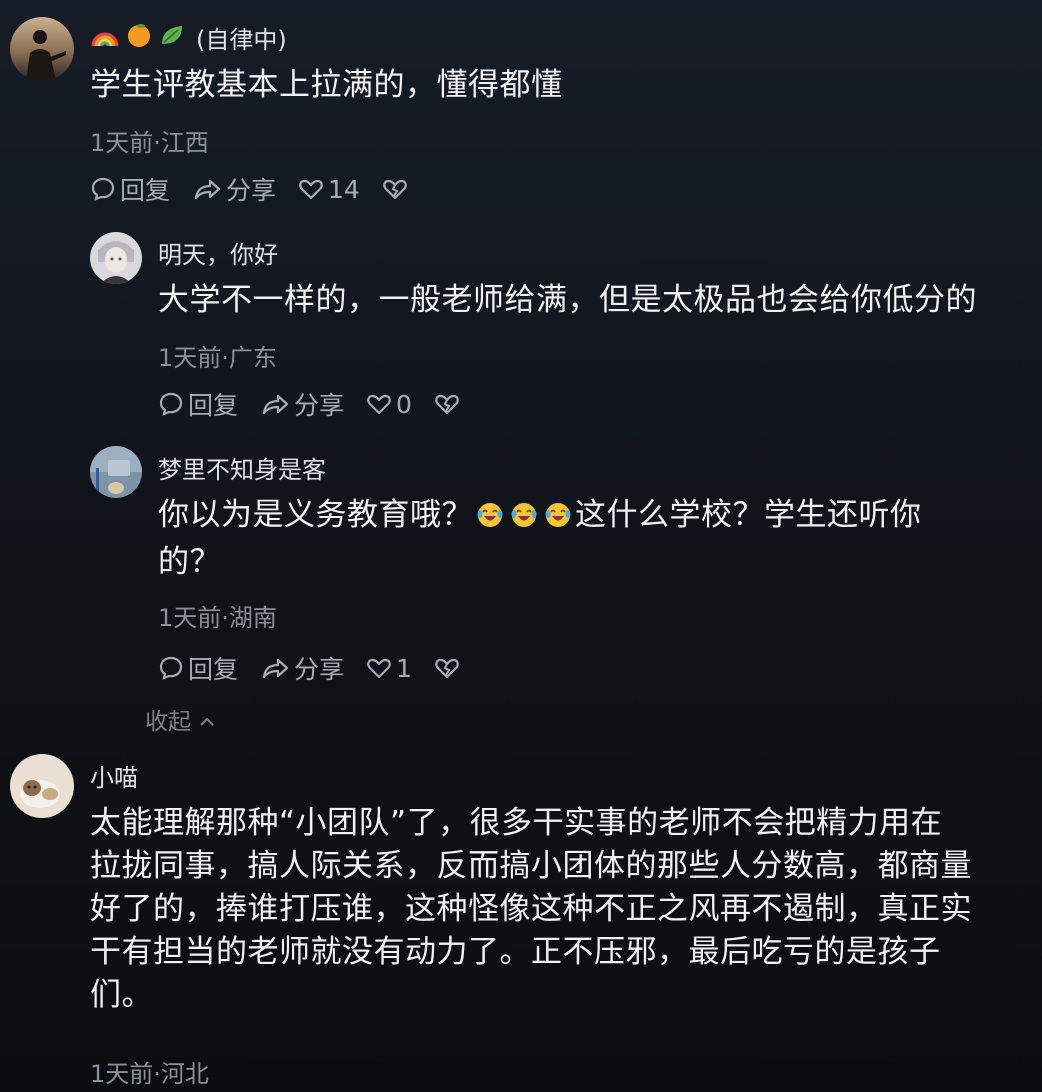 The width and height of the screenshot is (1042, 1092). Describe the element at coordinates (189, 562) in the screenshot. I see `comment-text-part3: 的？` at that location.